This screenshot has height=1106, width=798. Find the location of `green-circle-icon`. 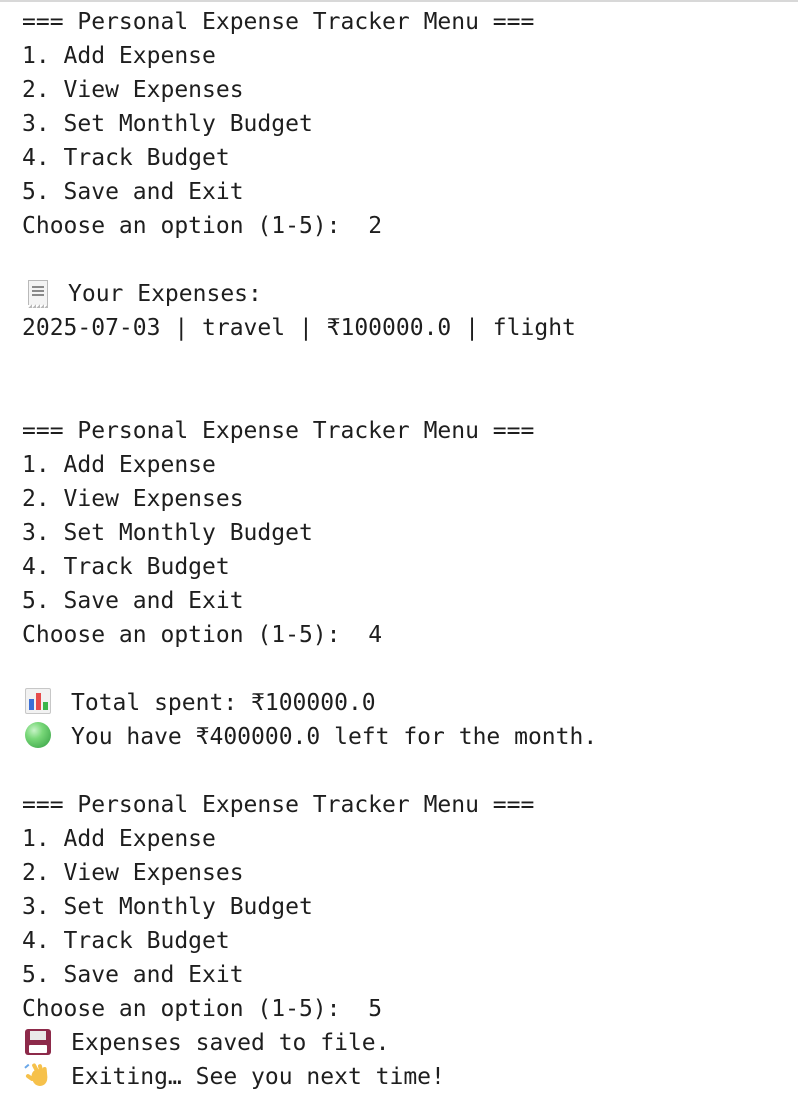

green-circle-icon is located at coordinates (38, 735).